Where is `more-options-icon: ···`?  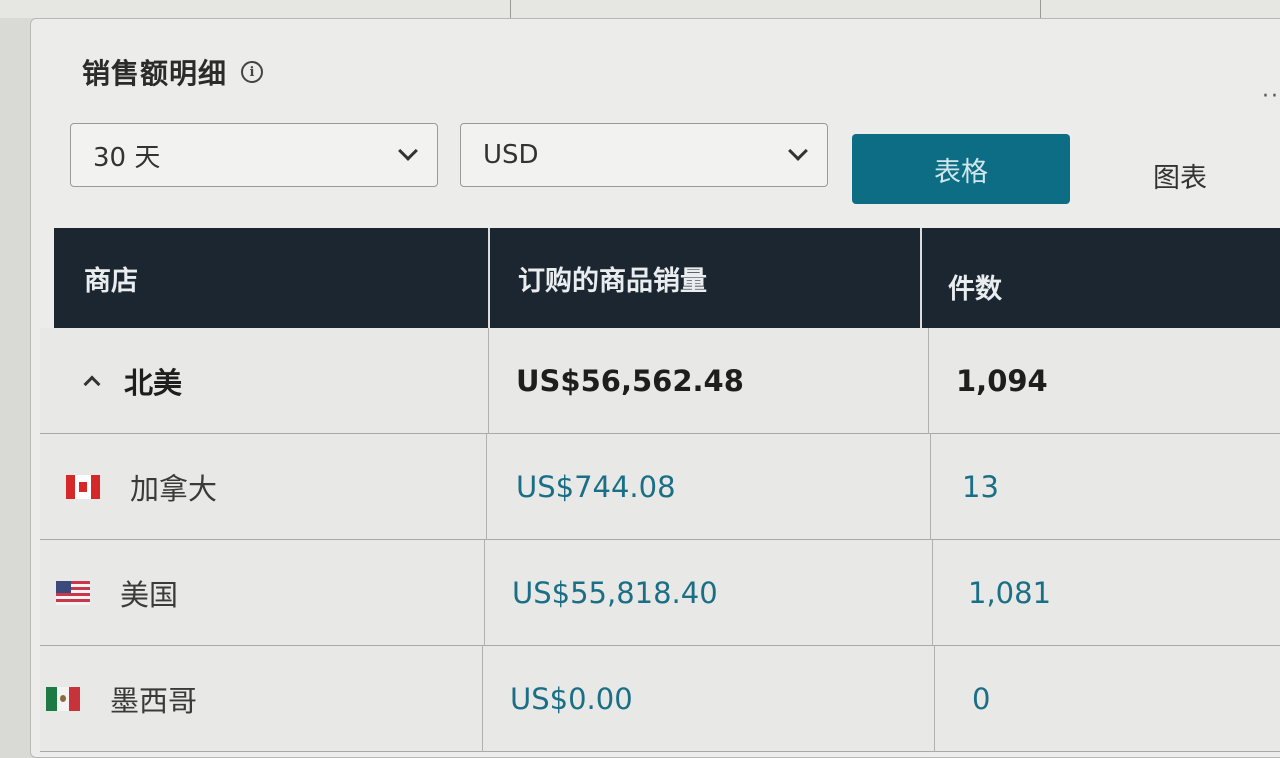 more-options-icon: ··· is located at coordinates (1271, 96).